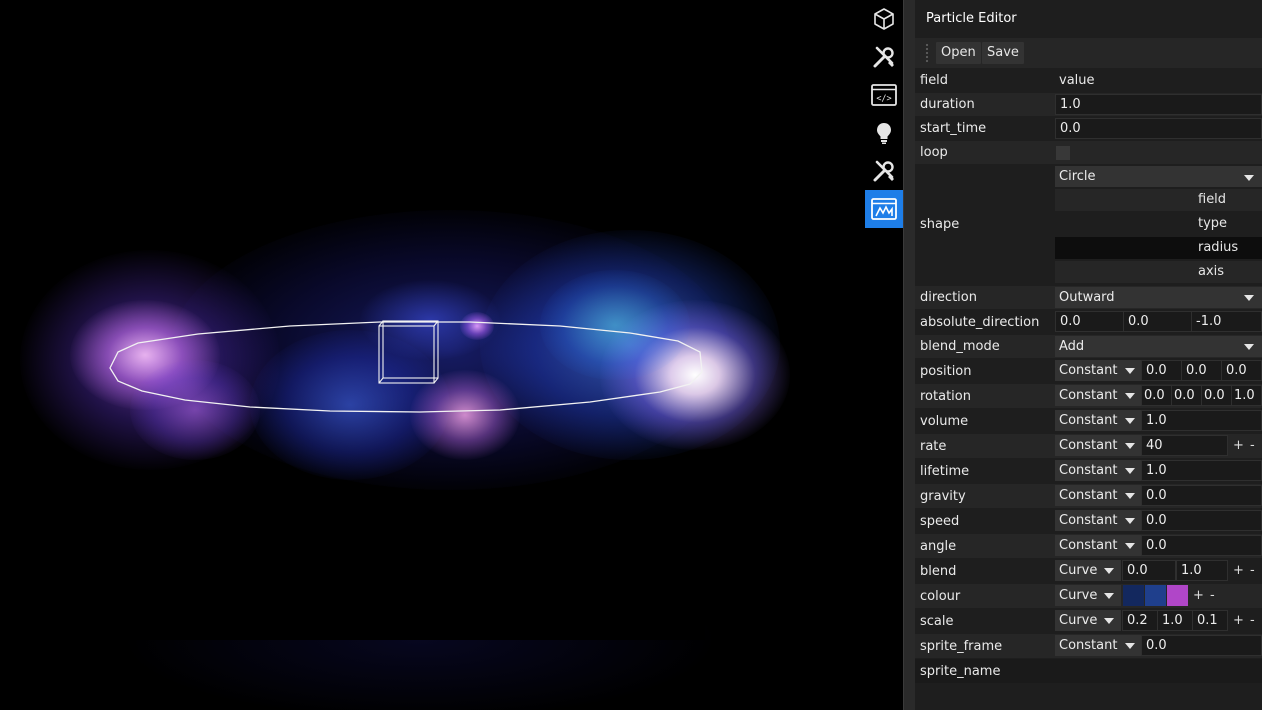 The width and height of the screenshot is (1262, 710). What do you see at coordinates (1201, 420) in the screenshot?
I see `volume-input: 1.0` at bounding box center [1201, 420].